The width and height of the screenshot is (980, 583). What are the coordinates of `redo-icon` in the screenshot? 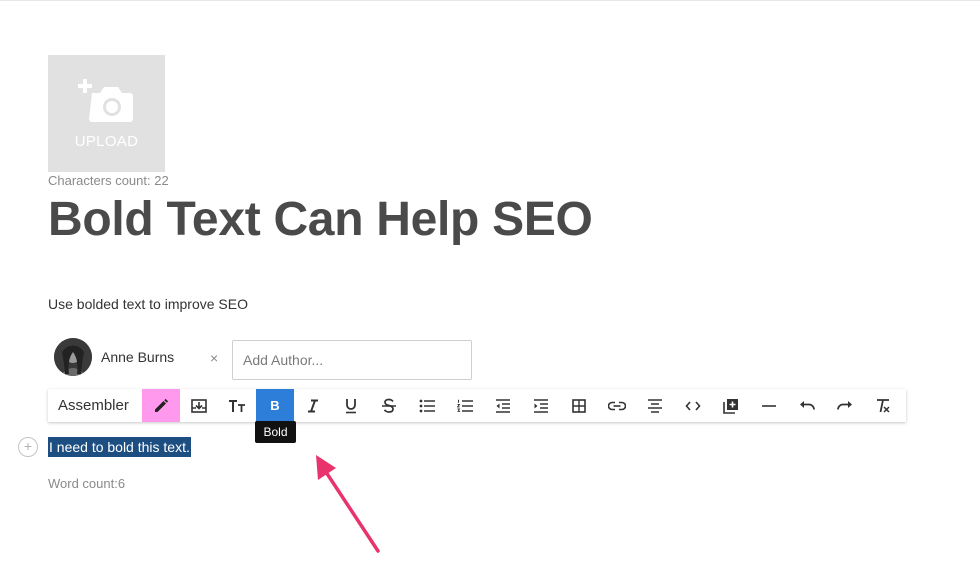 It's located at (844, 405).